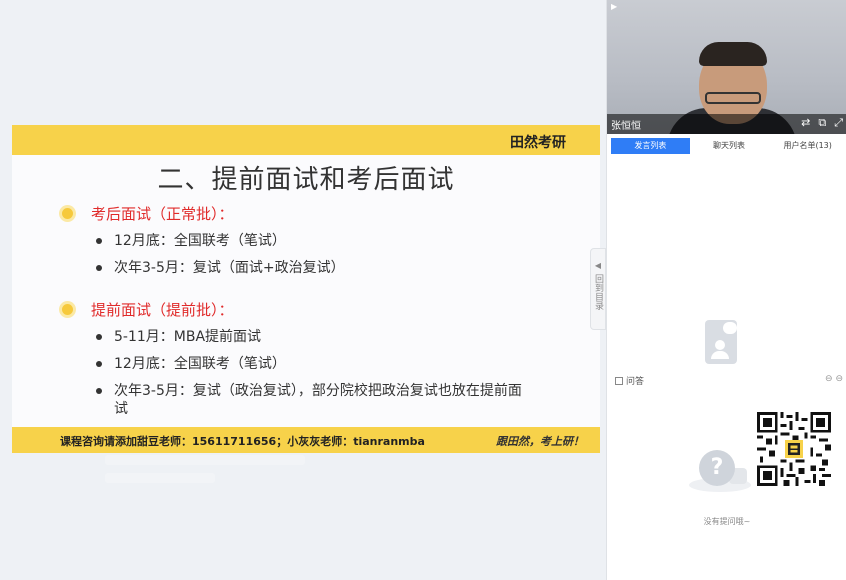 This screenshot has height=580, width=846. I want to click on play-indicator-icon: ▶, so click(614, 6).